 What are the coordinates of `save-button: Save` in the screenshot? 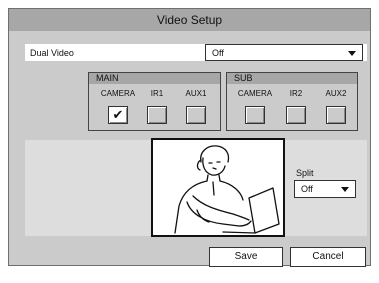 It's located at (246, 257).